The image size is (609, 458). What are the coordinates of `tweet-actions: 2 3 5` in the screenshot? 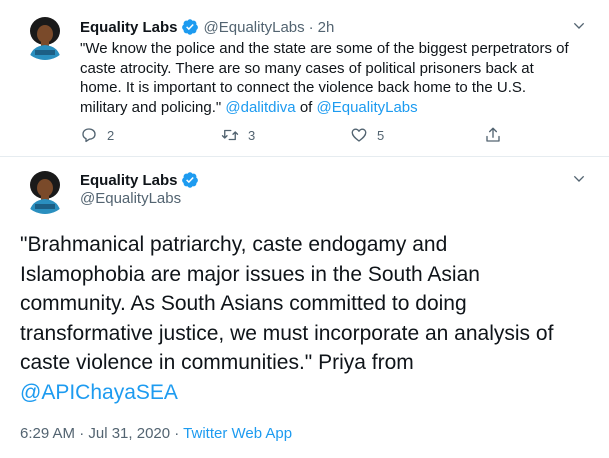 It's located at (300, 135).